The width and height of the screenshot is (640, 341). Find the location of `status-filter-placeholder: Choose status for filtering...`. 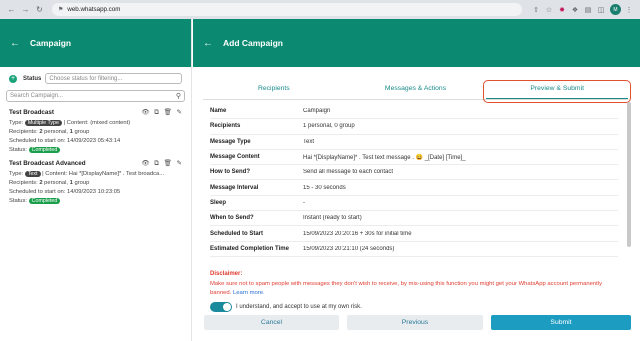

status-filter-placeholder: Choose status for filtering... is located at coordinates (86, 78).